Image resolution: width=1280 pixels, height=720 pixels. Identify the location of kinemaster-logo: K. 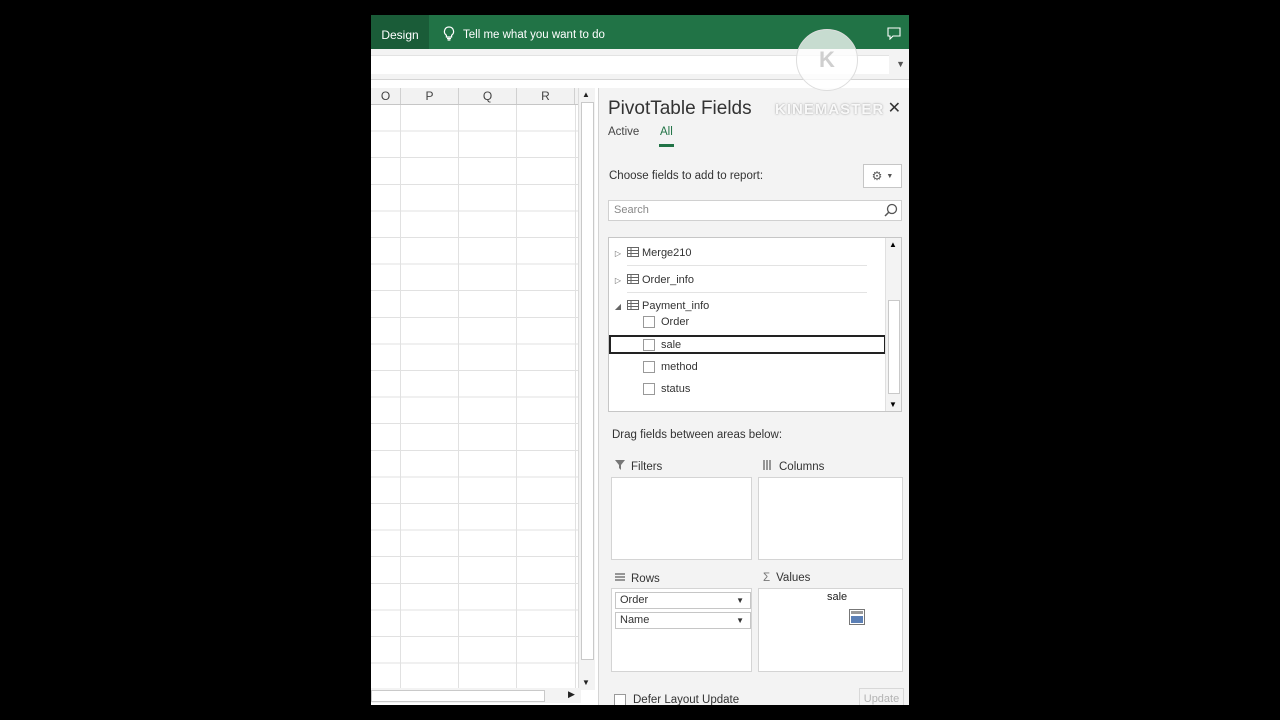
(827, 60).